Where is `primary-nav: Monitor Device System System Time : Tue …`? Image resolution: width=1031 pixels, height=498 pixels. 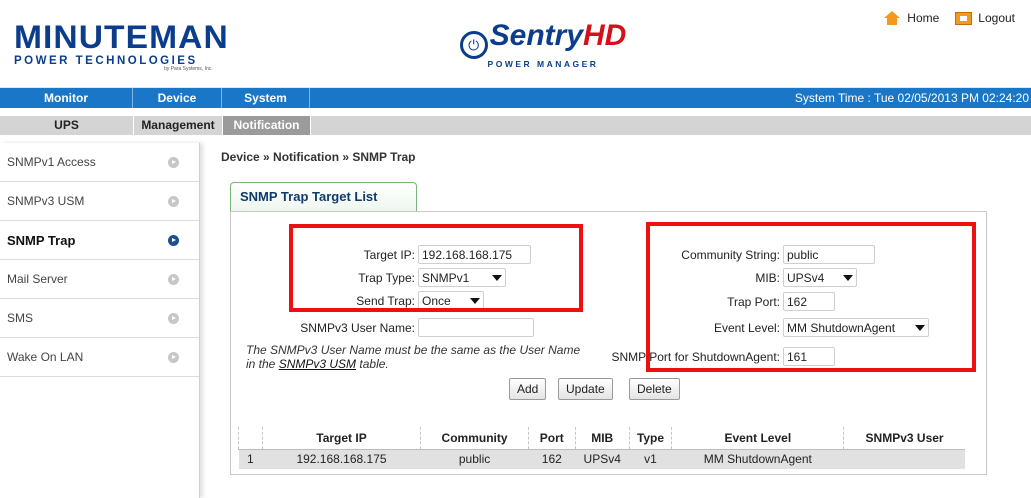
primary-nav: Monitor Device System System Time : Tue … is located at coordinates (515, 98).